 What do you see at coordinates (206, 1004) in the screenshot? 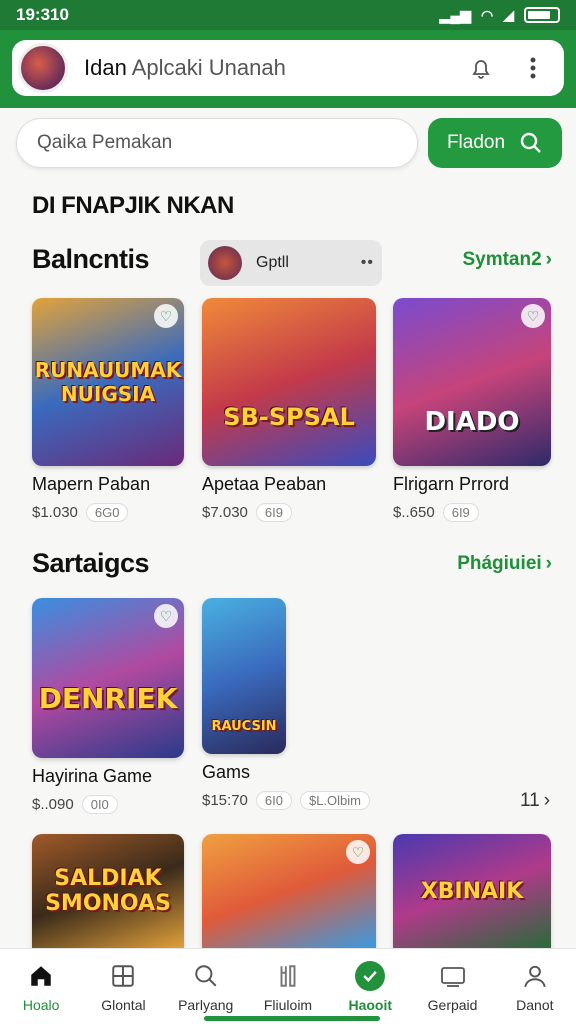
I see `nav-label: Parlyang` at bounding box center [206, 1004].